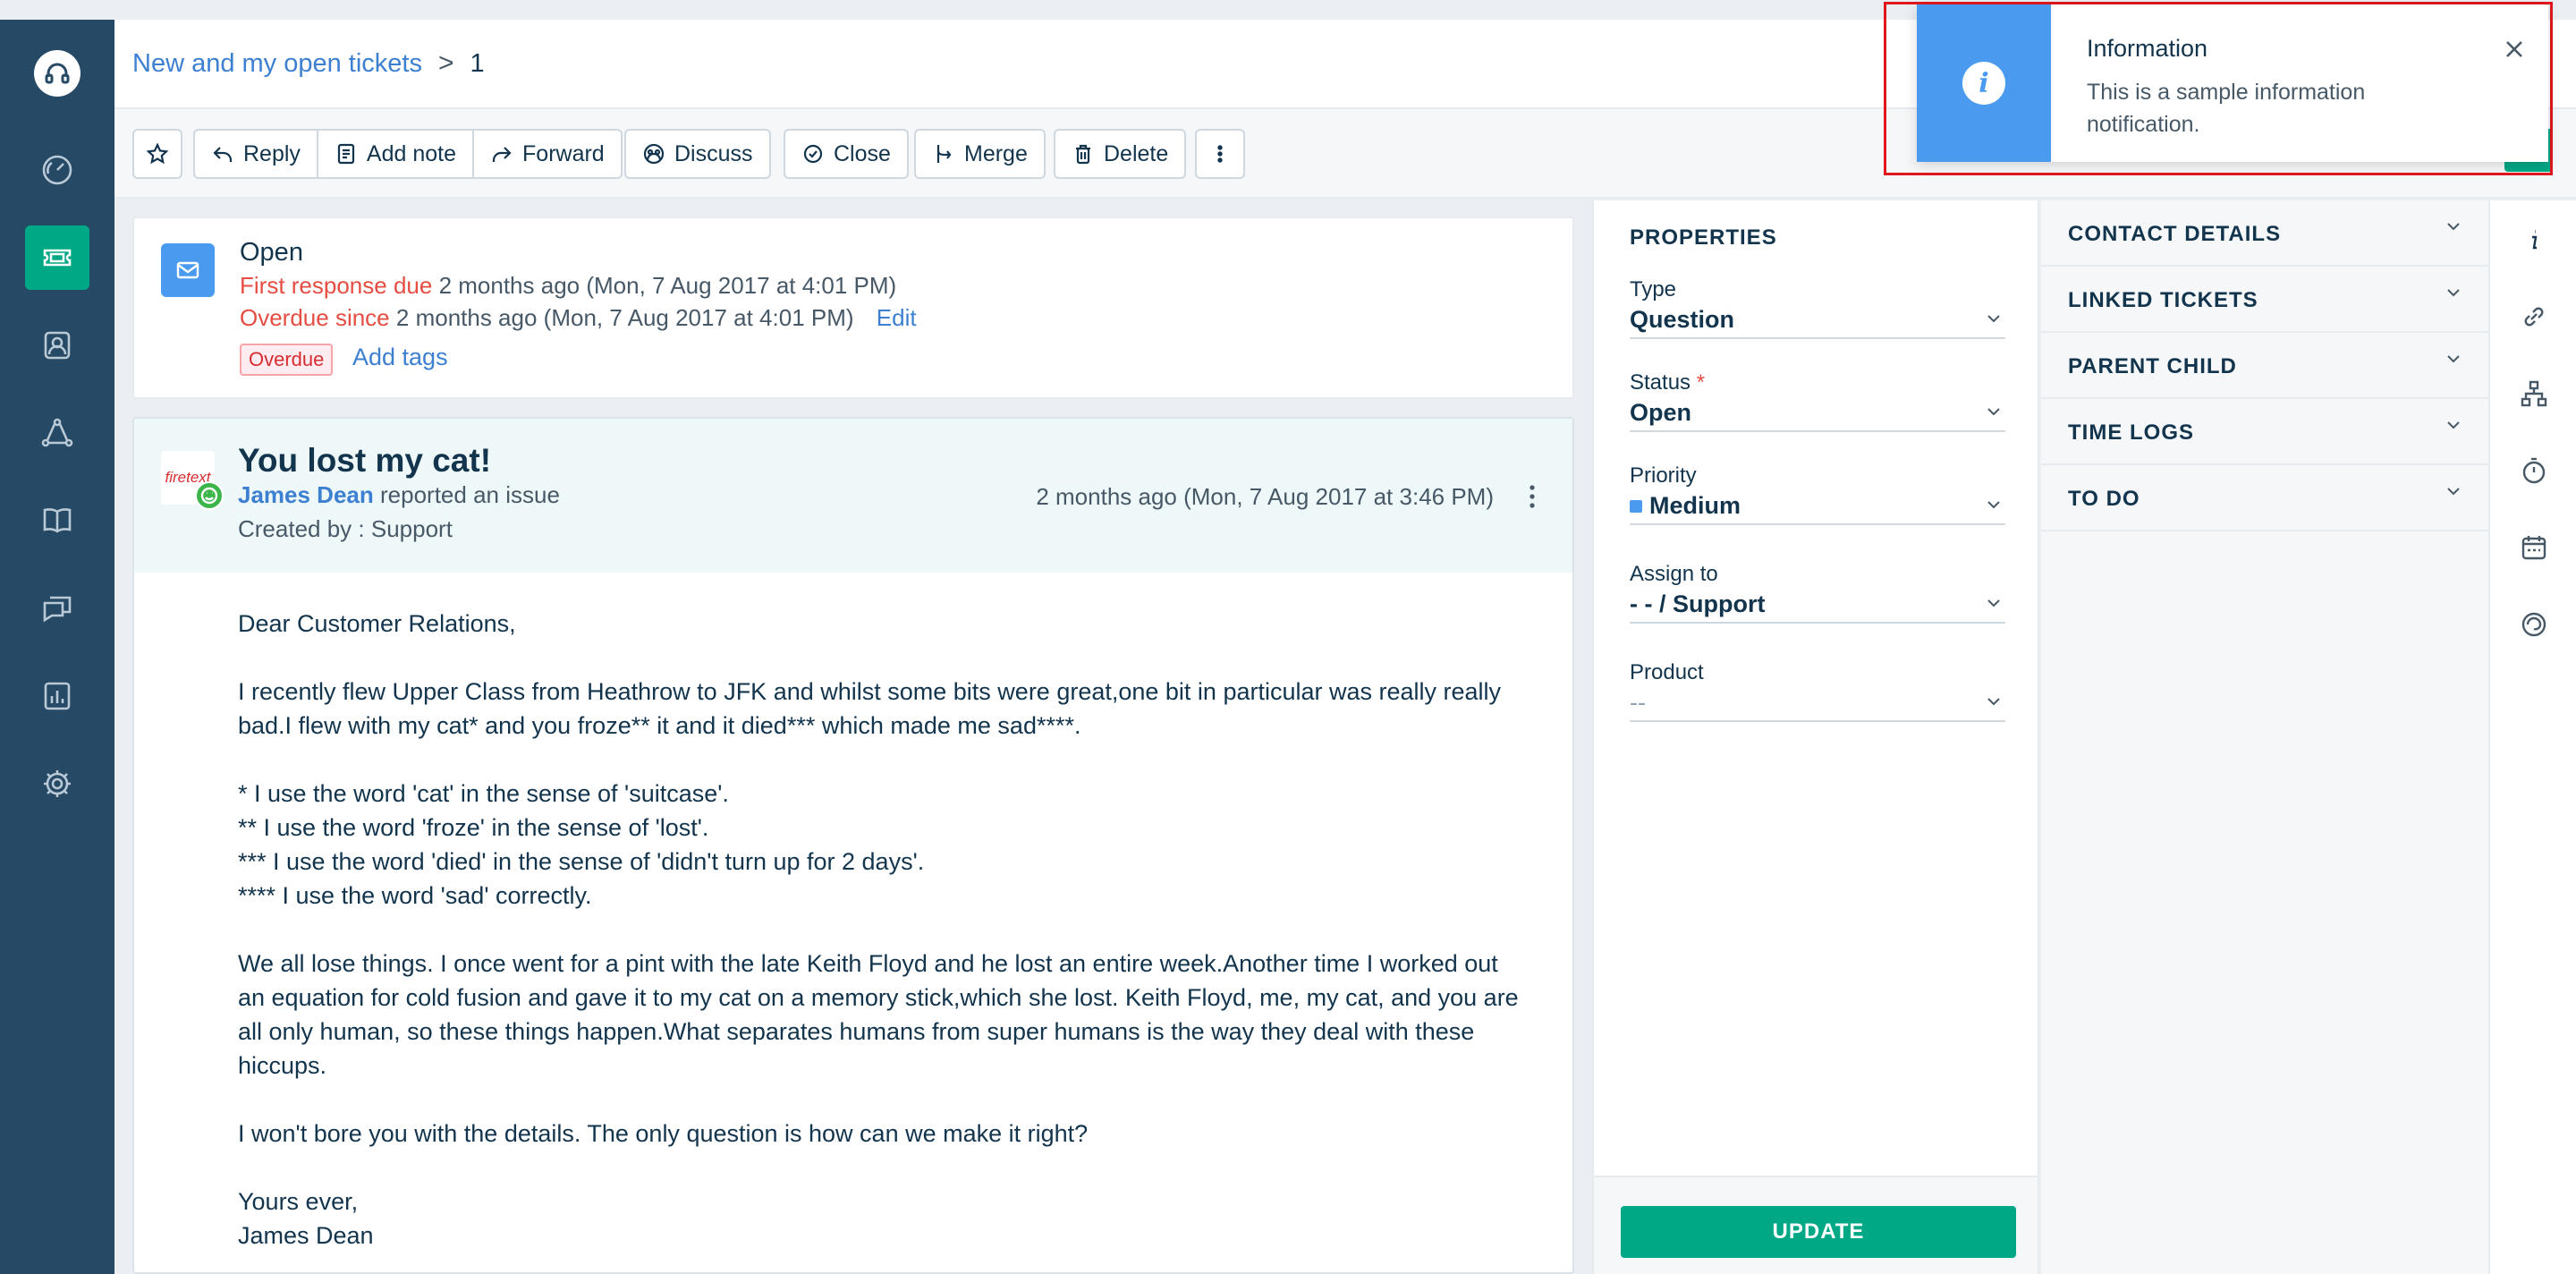 This screenshot has width=2576, height=1274. Describe the element at coordinates (57, 433) in the screenshot. I see `social-icon` at that location.